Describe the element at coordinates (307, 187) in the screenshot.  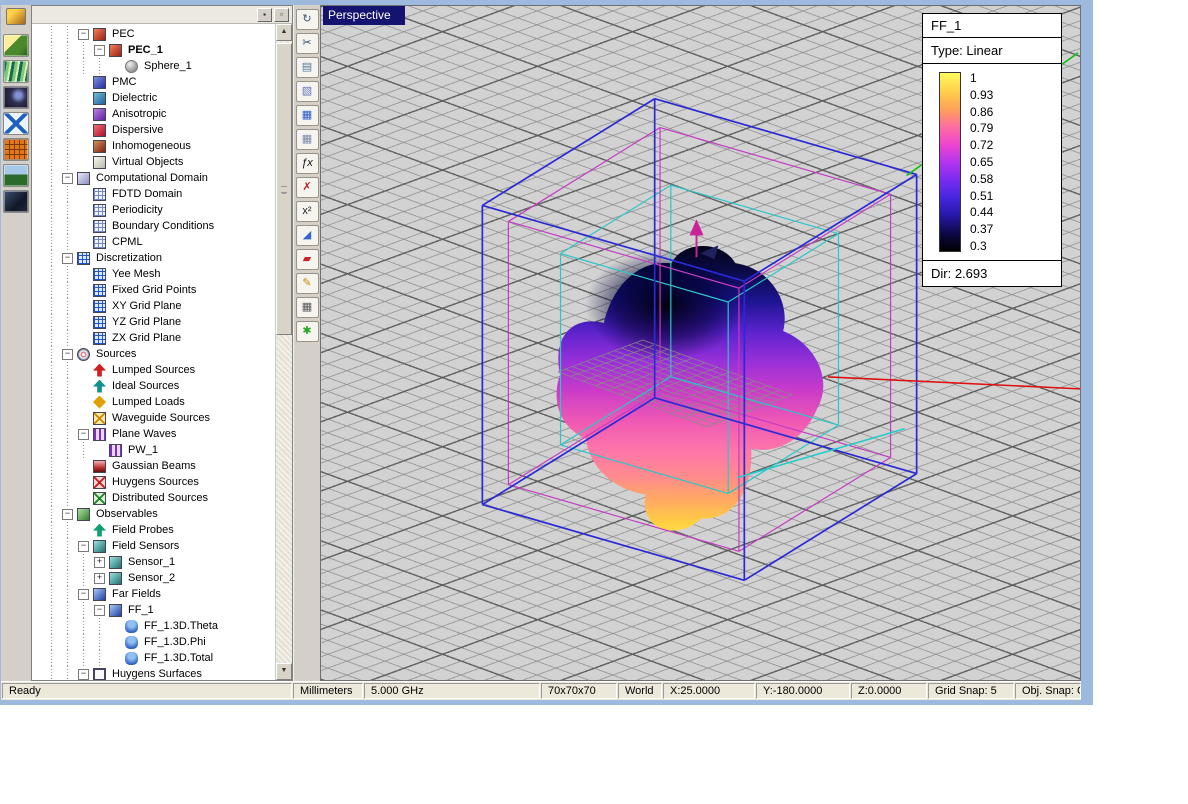
I see `delete-x-icon: ✗` at that location.